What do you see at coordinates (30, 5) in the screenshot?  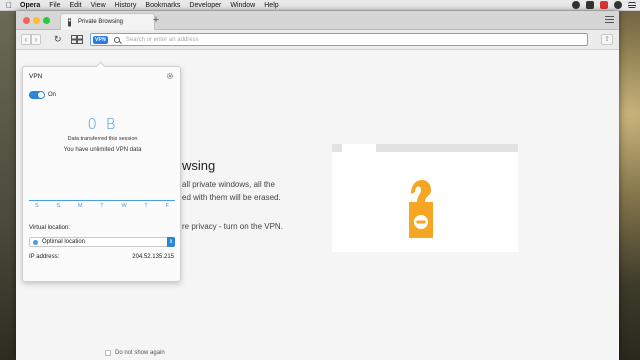 I see `menu-app: Opera` at bounding box center [30, 5].